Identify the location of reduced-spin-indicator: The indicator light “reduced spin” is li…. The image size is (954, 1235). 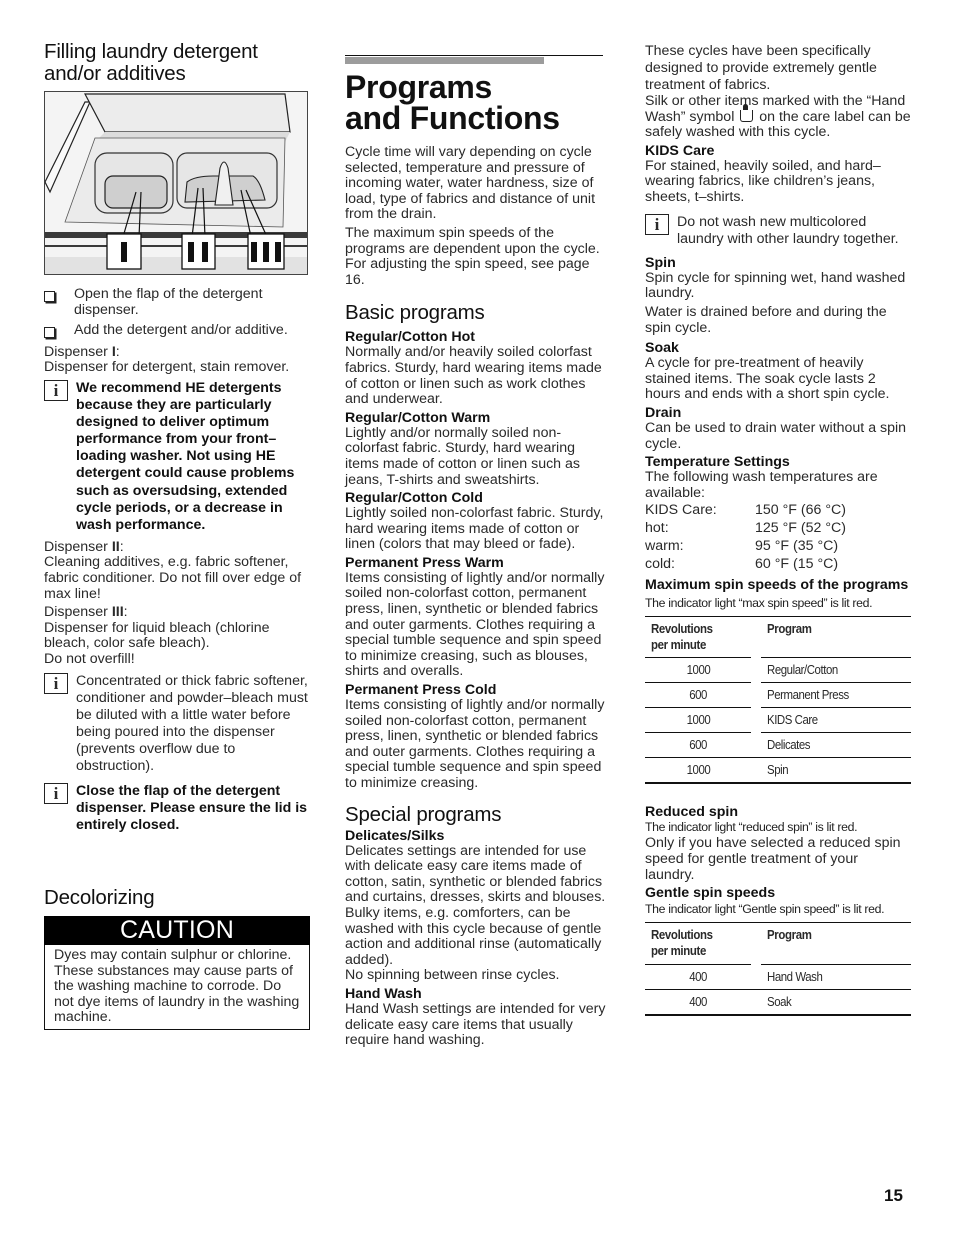
(751, 827).